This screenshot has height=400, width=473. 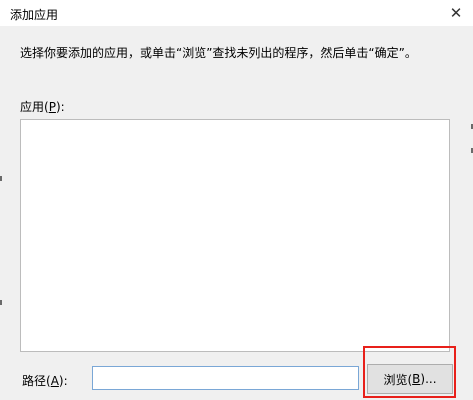 I want to click on close-button: ✕, so click(x=456, y=13).